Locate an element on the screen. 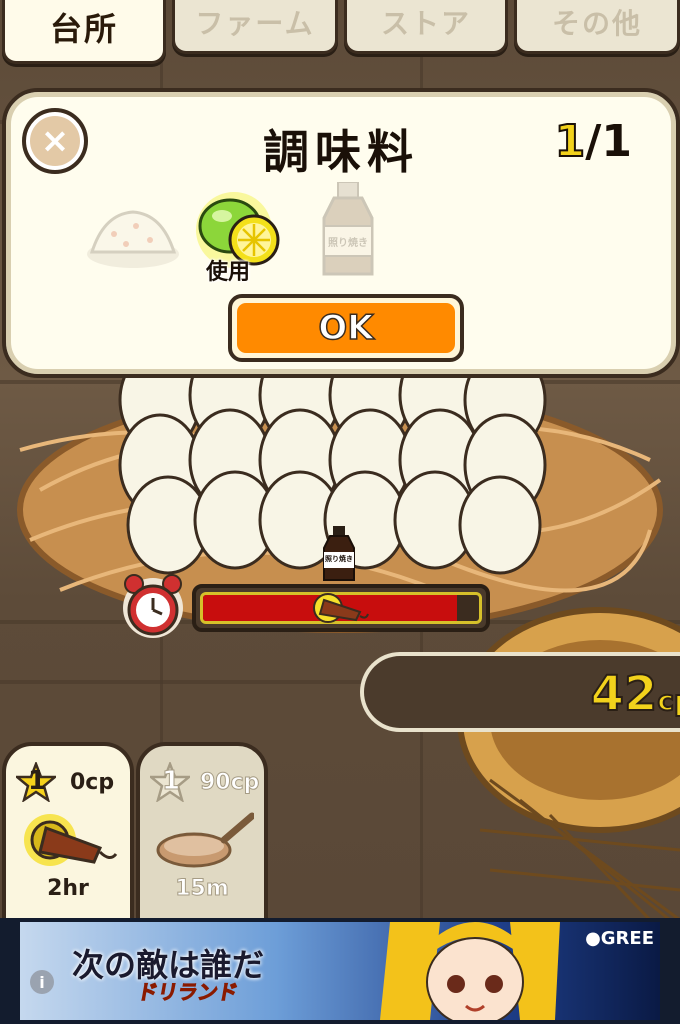 The image size is (680, 1024). ok-button: OK is located at coordinates (346, 328).